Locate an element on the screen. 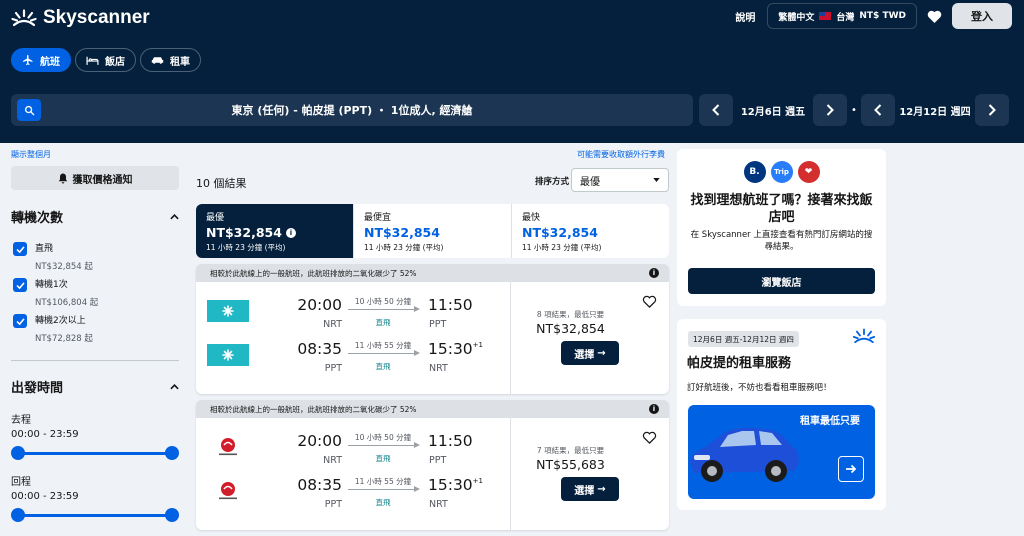  sort-tab-fastest: 最快 NT$32,854 11 小時 23 分鐘 (平均) is located at coordinates (590, 231).